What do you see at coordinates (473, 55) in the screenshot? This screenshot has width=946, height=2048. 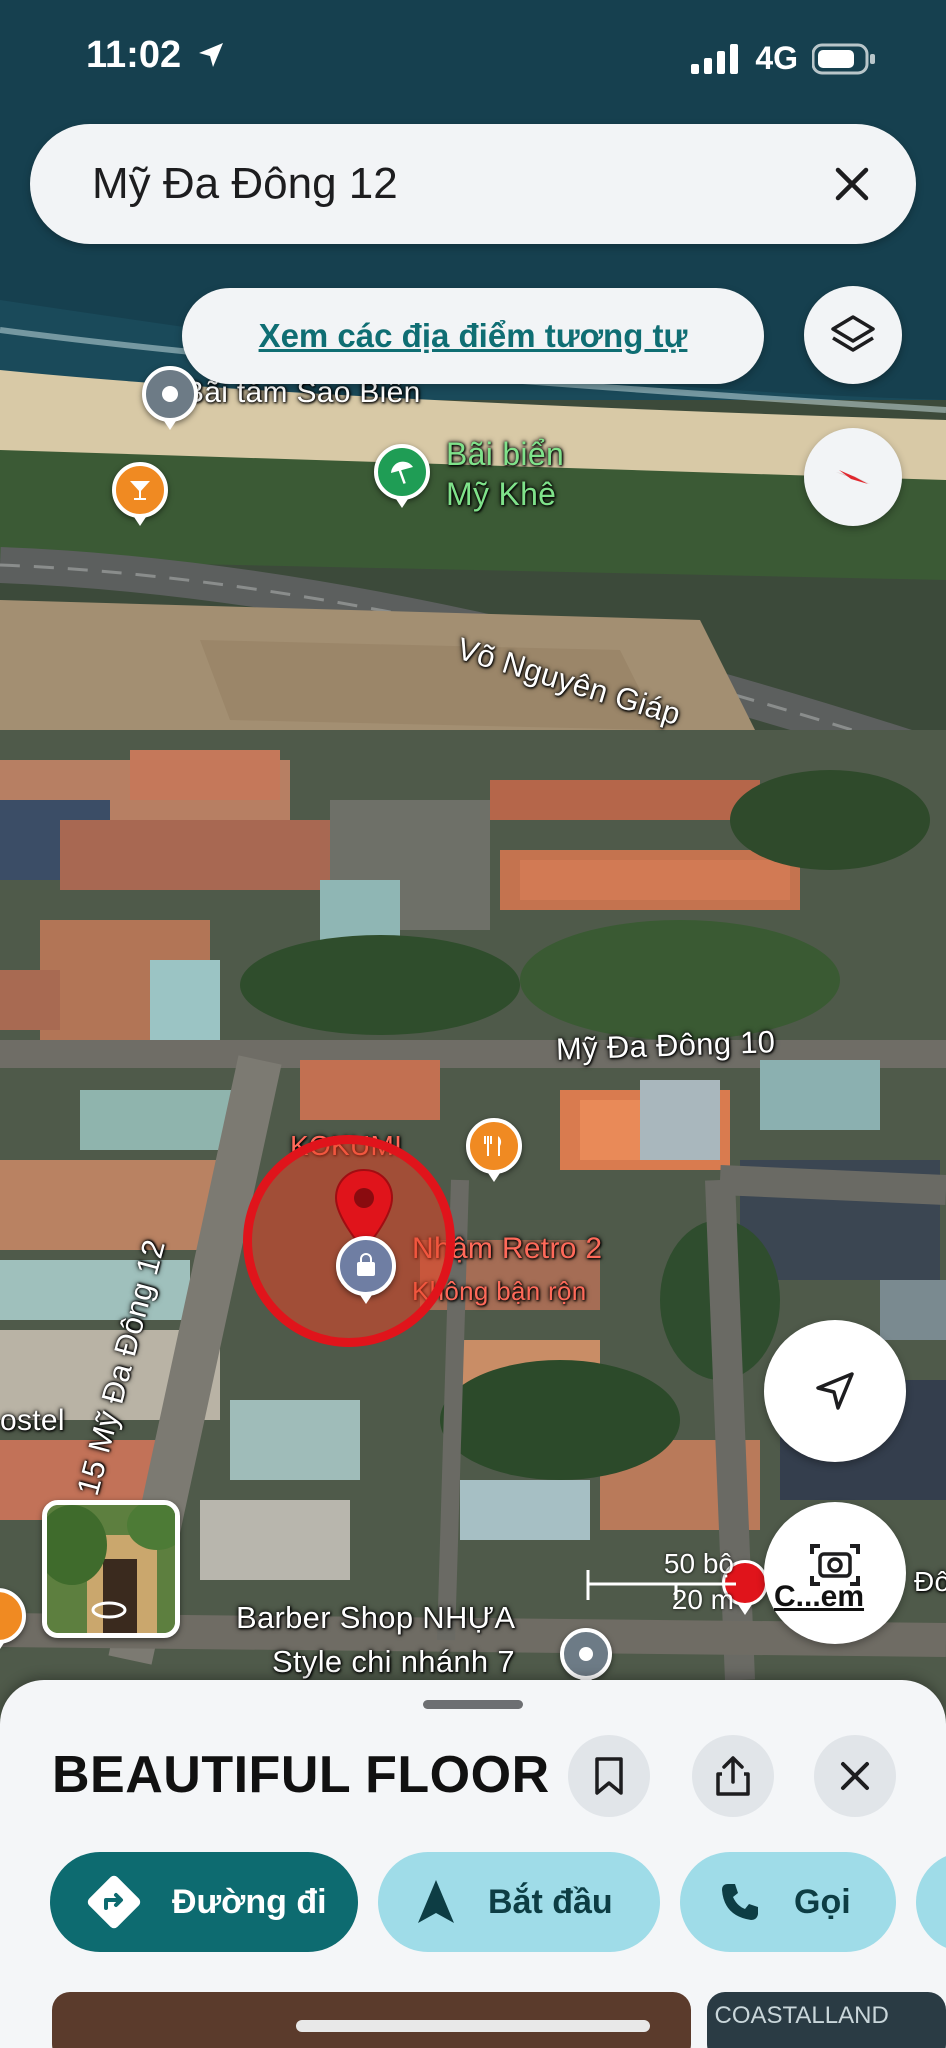 I see `status-bar: 11:02 4G` at bounding box center [473, 55].